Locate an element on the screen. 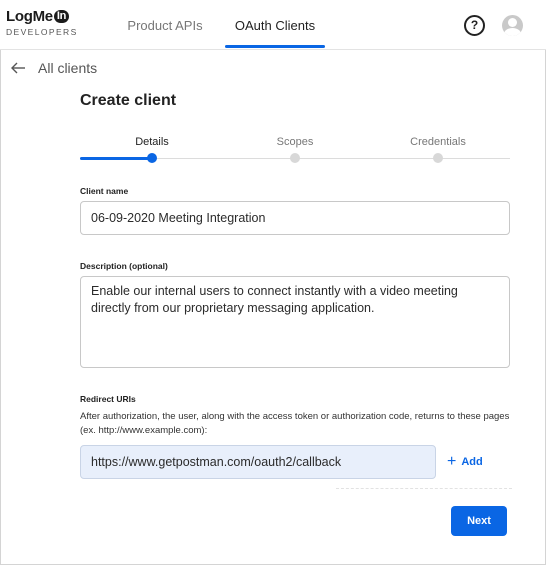  logo-subtitle: DEVELOPERS is located at coordinates (42, 32).